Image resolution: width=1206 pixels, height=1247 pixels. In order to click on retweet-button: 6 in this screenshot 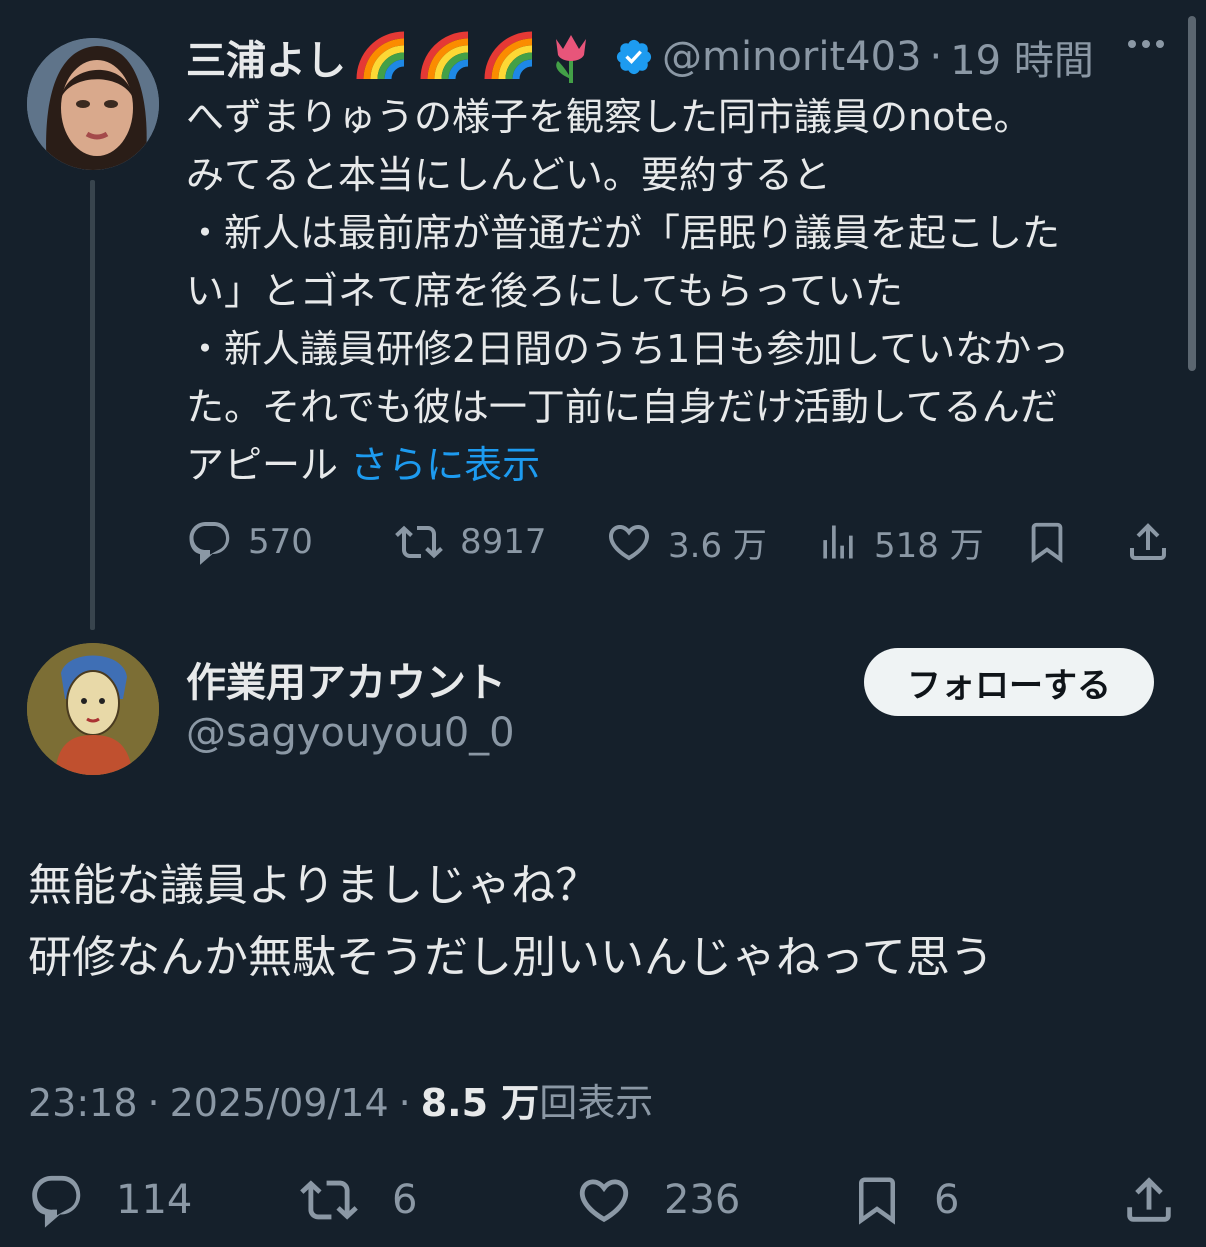, I will do `click(356, 1200)`.